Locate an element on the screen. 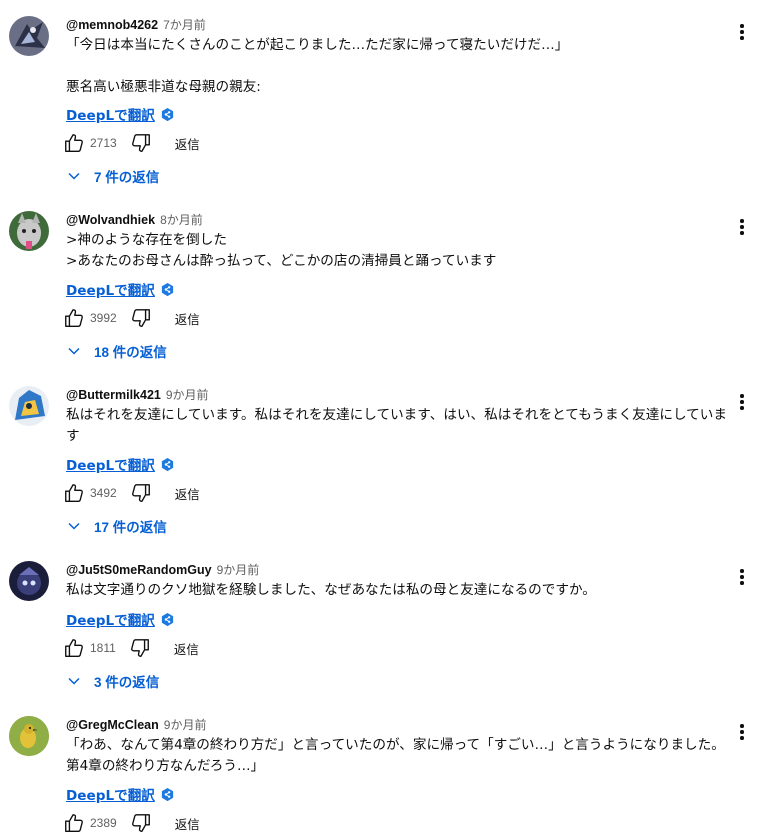 This screenshot has width=769, height=836. author-name: @Ju5tS0meRandomGuy is located at coordinates (139, 570).